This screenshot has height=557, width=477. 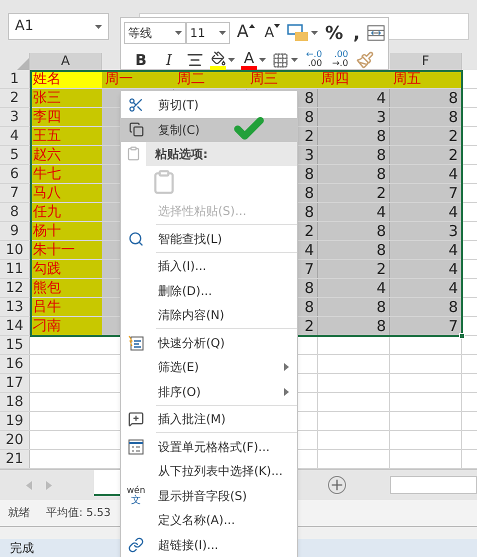 What do you see at coordinates (66, 136) in the screenshot?
I see `table-cell: 王五` at bounding box center [66, 136].